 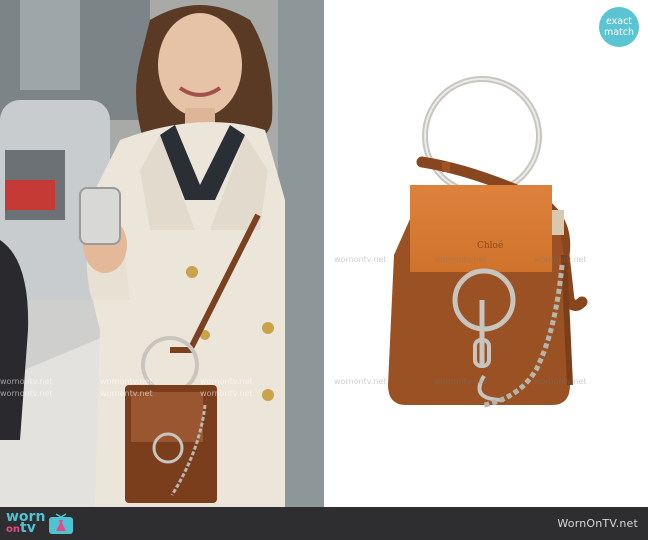 I want to click on badge-line-1: exact, so click(x=619, y=21).